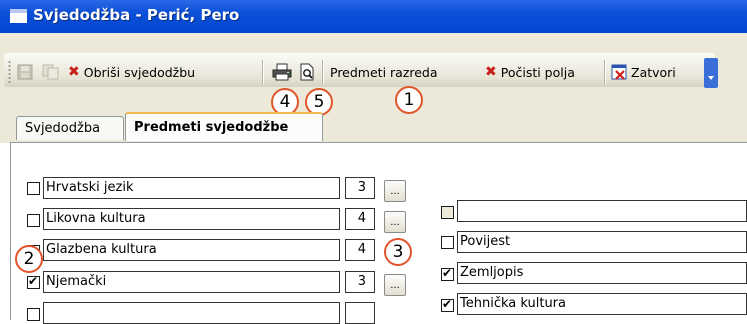 The height and width of the screenshot is (324, 747). I want to click on clear-fields-label: Počisti polja, so click(537, 72).